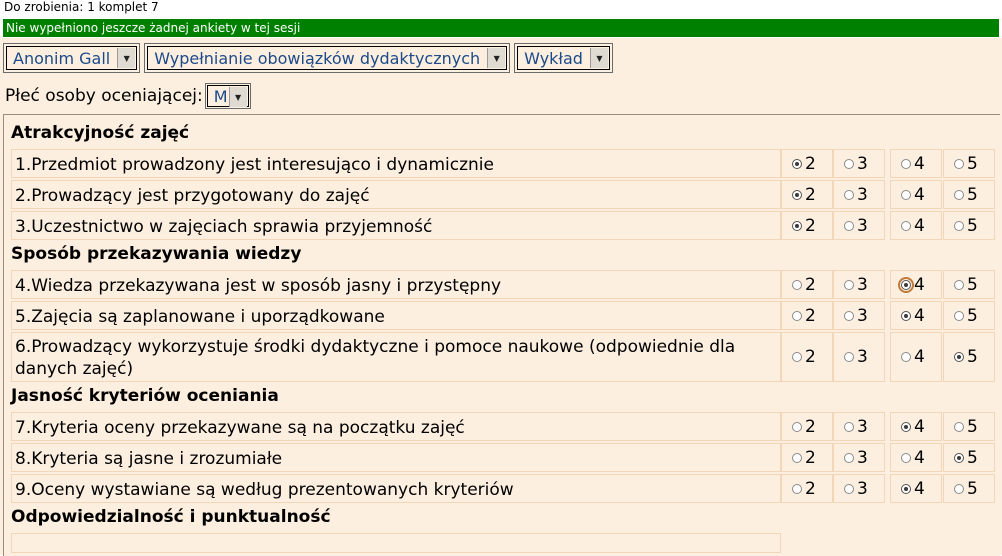  What do you see at coordinates (919, 163) in the screenshot?
I see `rating-label: 4` at bounding box center [919, 163].